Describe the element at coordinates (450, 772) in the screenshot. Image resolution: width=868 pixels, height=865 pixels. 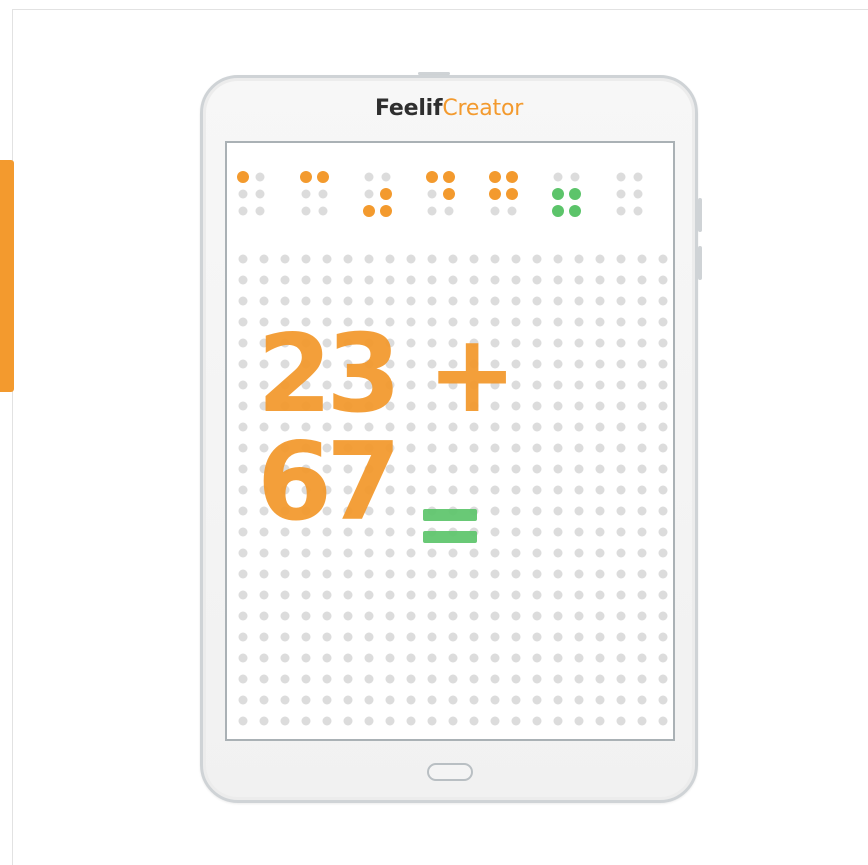
I see `home-button` at that location.